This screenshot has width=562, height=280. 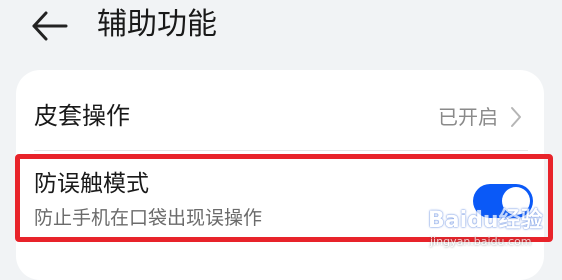 I want to click on divider, so click(x=281, y=150).